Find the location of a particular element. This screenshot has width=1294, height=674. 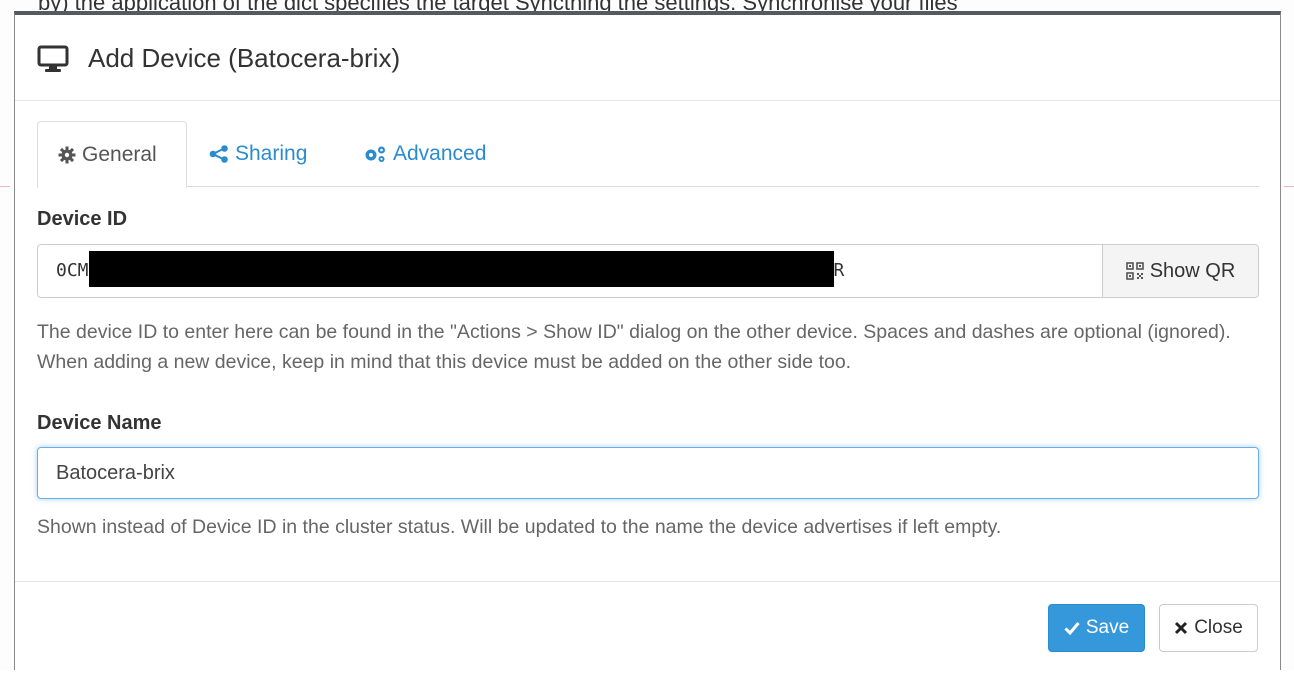

gear-icon is located at coordinates (67, 154).